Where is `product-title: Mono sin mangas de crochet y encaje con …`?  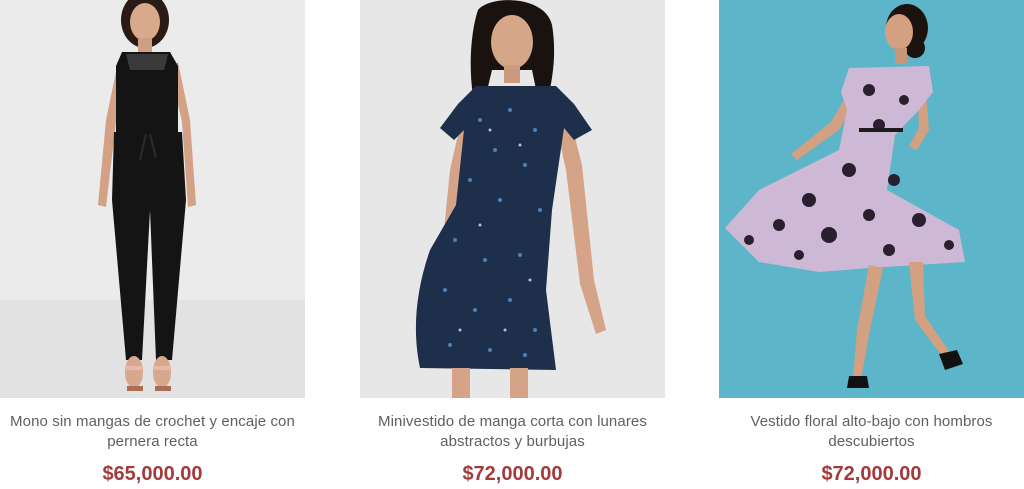
product-title: Mono sin mangas de crochet y encaje con … is located at coordinates (152, 432).